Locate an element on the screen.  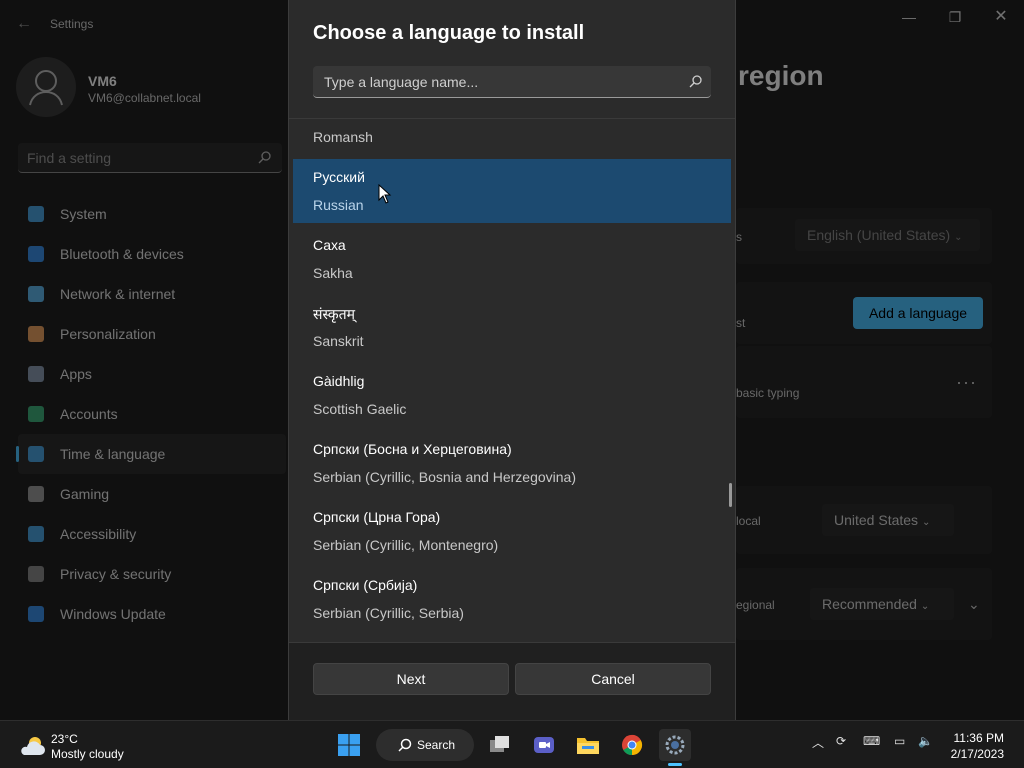
task-view-button is located at coordinates (500, 745).